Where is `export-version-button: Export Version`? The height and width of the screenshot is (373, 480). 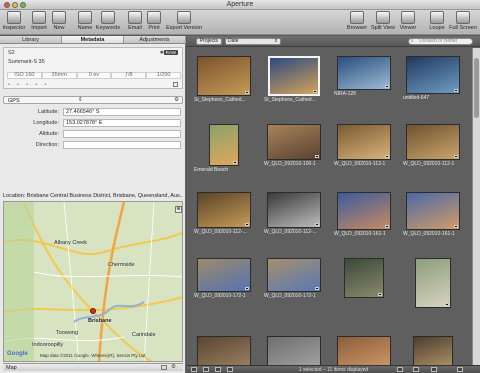
export-version-button: Export Version is located at coordinates (184, 21).